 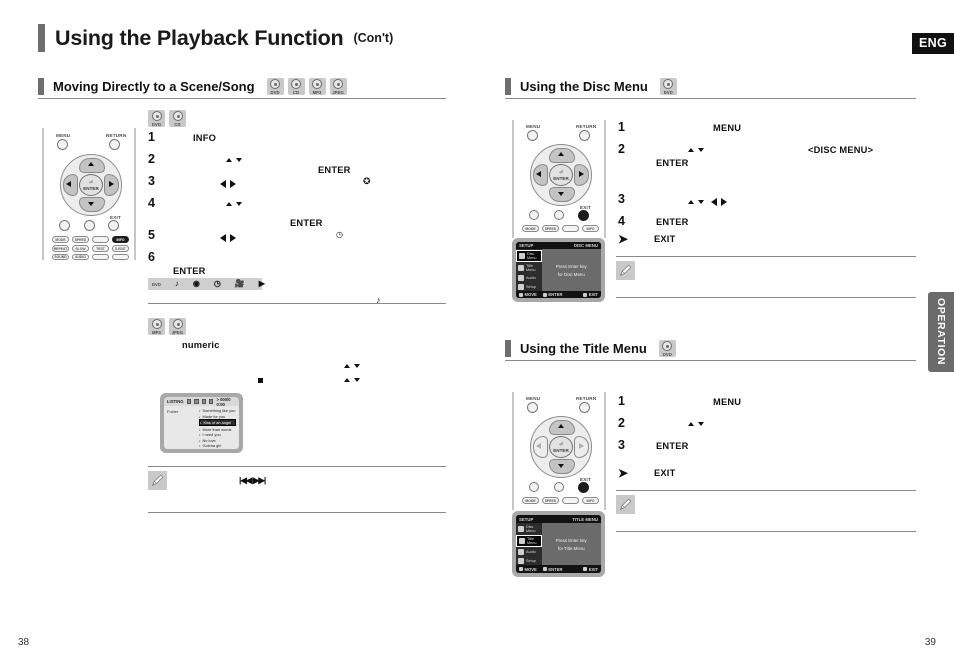 I want to click on remote-button-slow: SLOW, so click(x=80, y=248).